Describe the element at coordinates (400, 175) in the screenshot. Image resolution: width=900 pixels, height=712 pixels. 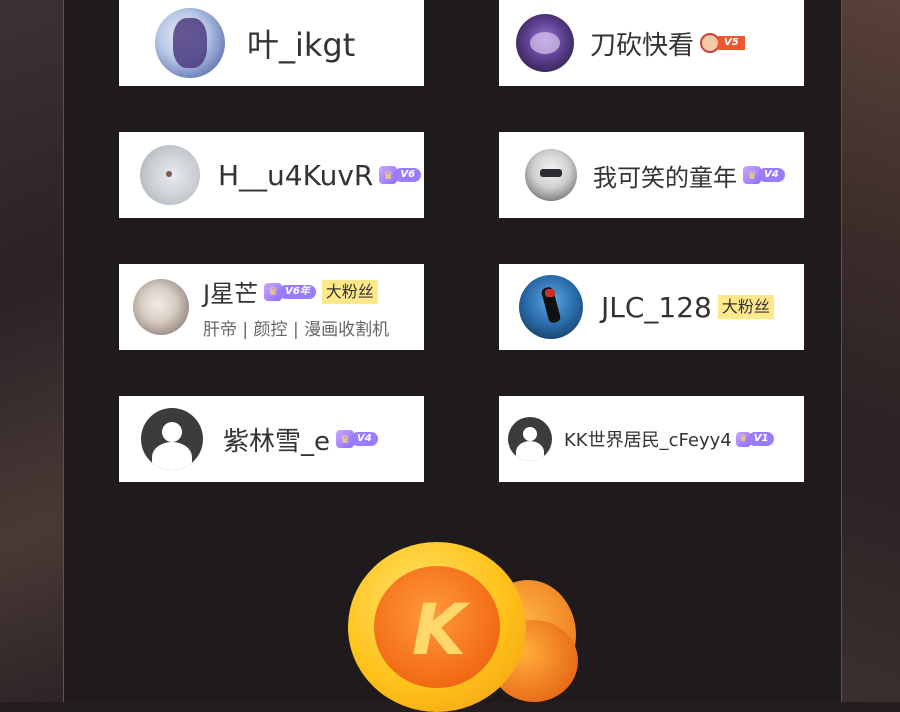
I see `vip-badge: ♛ V6` at that location.